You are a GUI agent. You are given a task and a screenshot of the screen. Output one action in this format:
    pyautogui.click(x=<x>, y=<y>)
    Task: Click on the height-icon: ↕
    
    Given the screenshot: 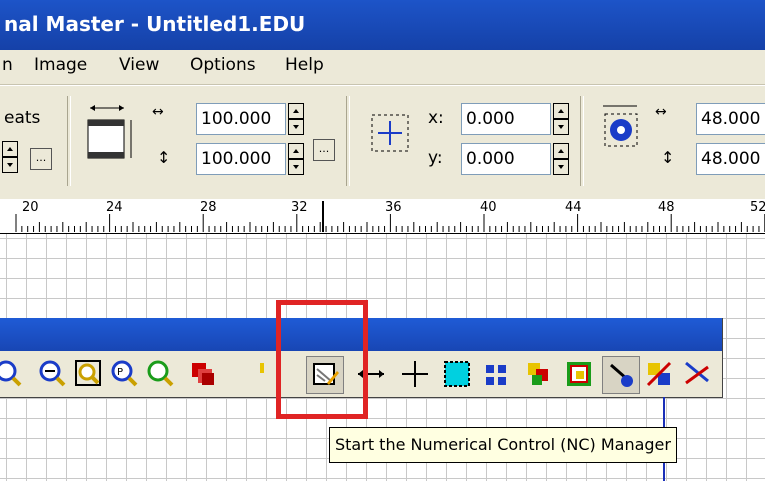 What is the action you would take?
    pyautogui.click(x=164, y=157)
    